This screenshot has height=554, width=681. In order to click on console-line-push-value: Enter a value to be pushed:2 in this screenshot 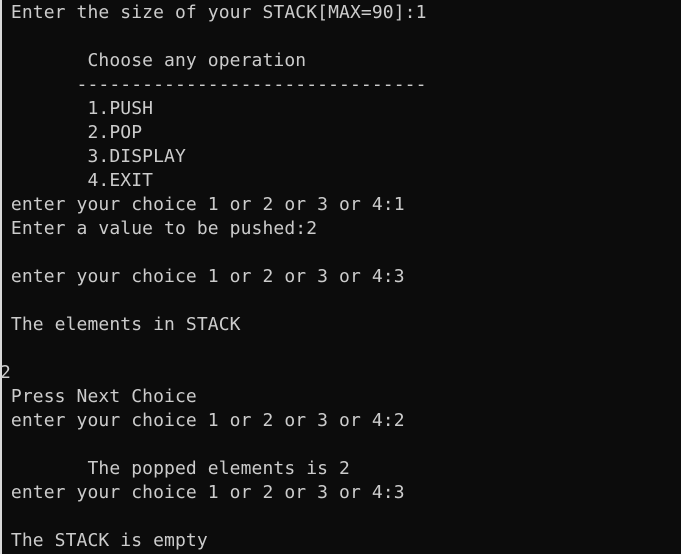, I will do `click(159, 228)`.